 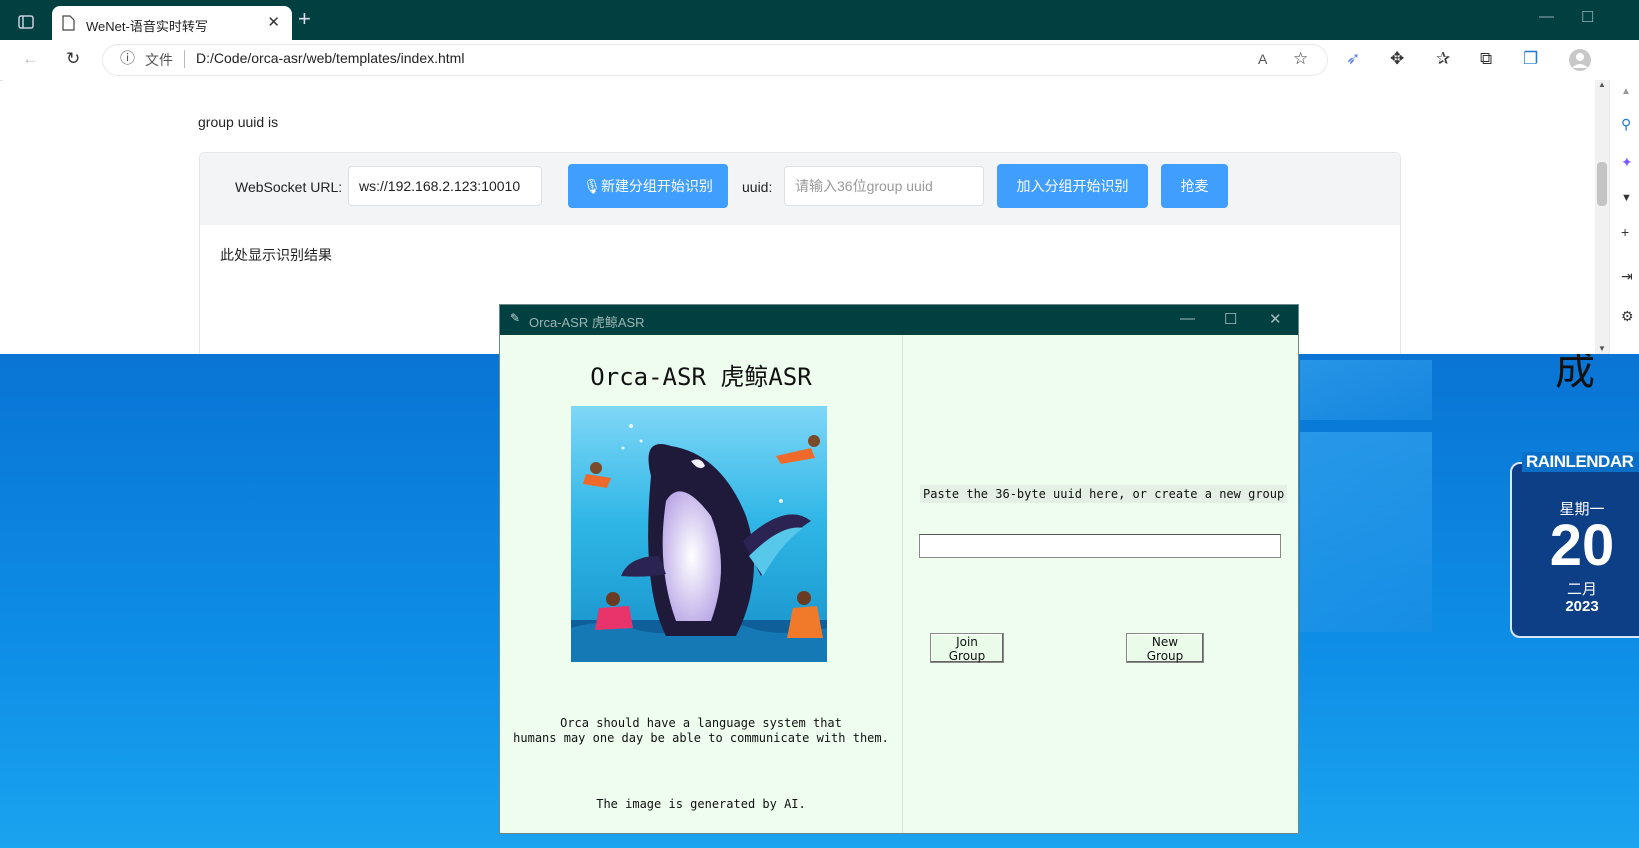 I want to click on app-titlebar: ✎ Orca-ASR 虎鲸ASR — ☐ ✕, so click(x=899, y=320).